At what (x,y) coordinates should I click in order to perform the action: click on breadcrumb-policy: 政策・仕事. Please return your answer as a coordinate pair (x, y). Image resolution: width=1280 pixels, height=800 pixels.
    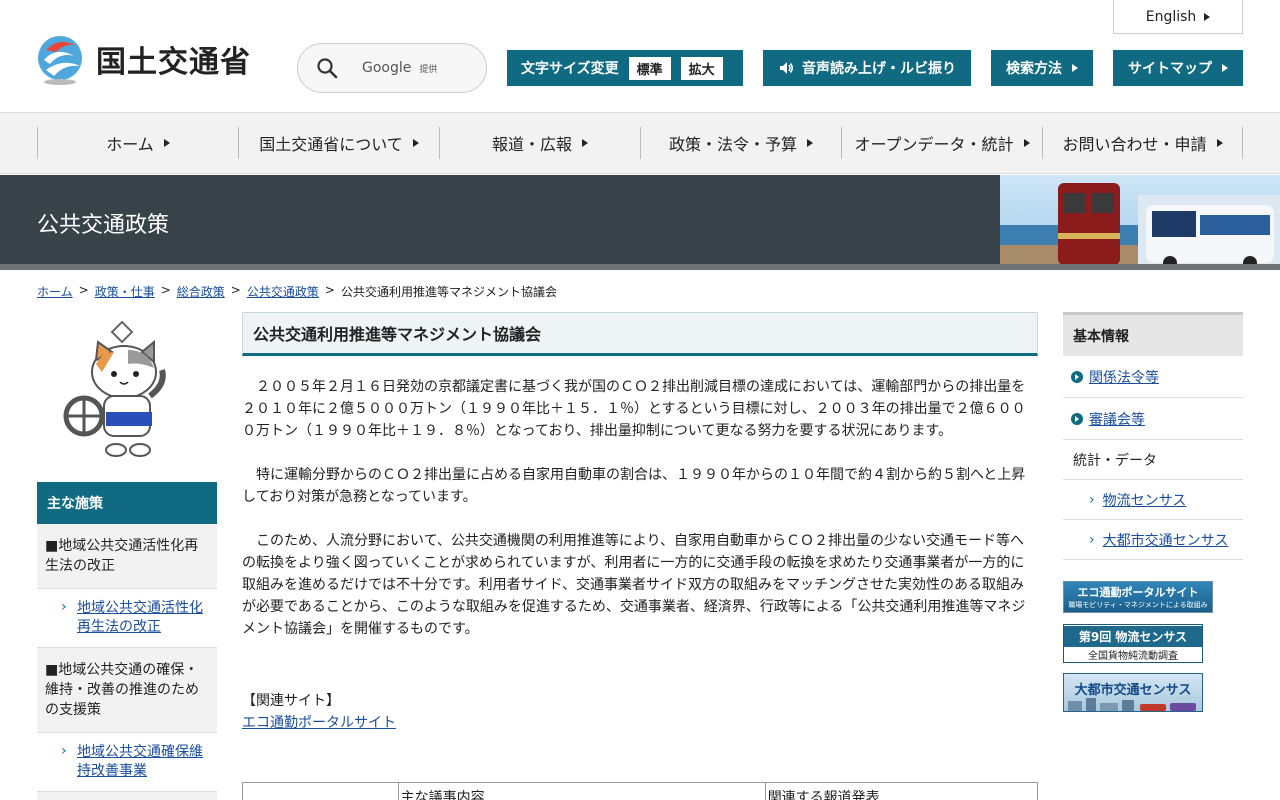
    Looking at the image, I should click on (125, 291).